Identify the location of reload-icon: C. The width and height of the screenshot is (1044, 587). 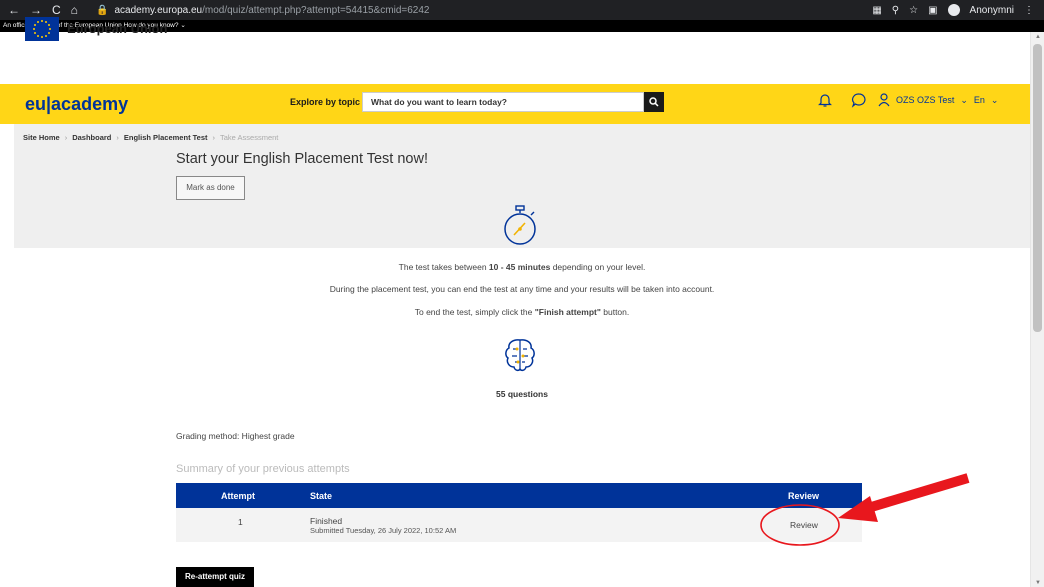
(56, 10).